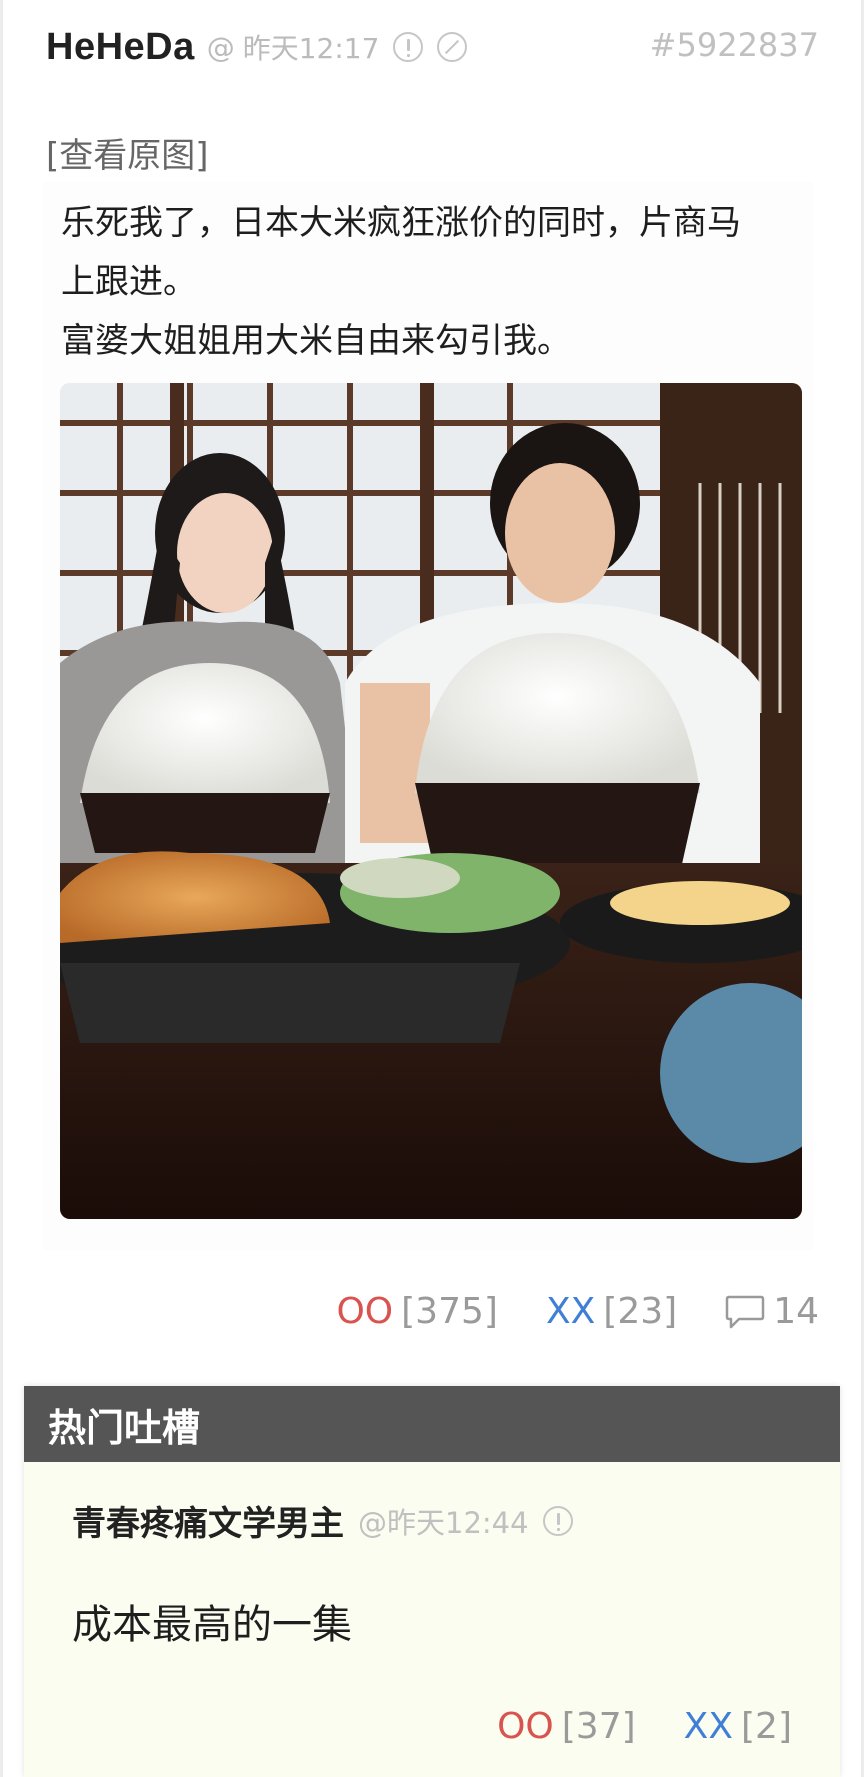 The image size is (864, 1777). What do you see at coordinates (311, 48) in the screenshot?
I see `post-time: 昨天12:17` at bounding box center [311, 48].